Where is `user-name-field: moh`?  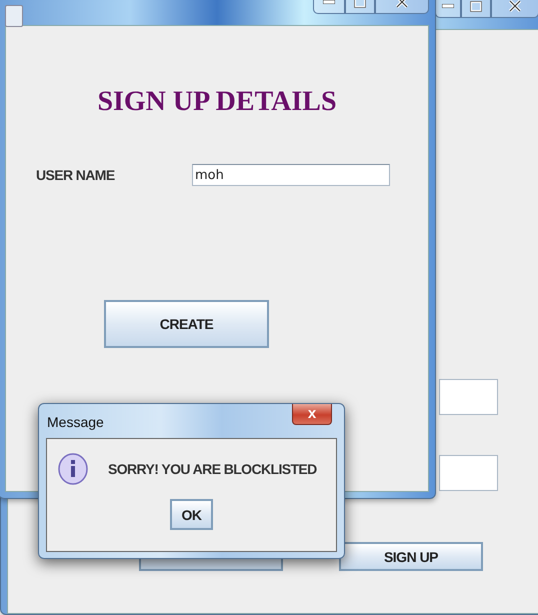 user-name-field: moh is located at coordinates (291, 175).